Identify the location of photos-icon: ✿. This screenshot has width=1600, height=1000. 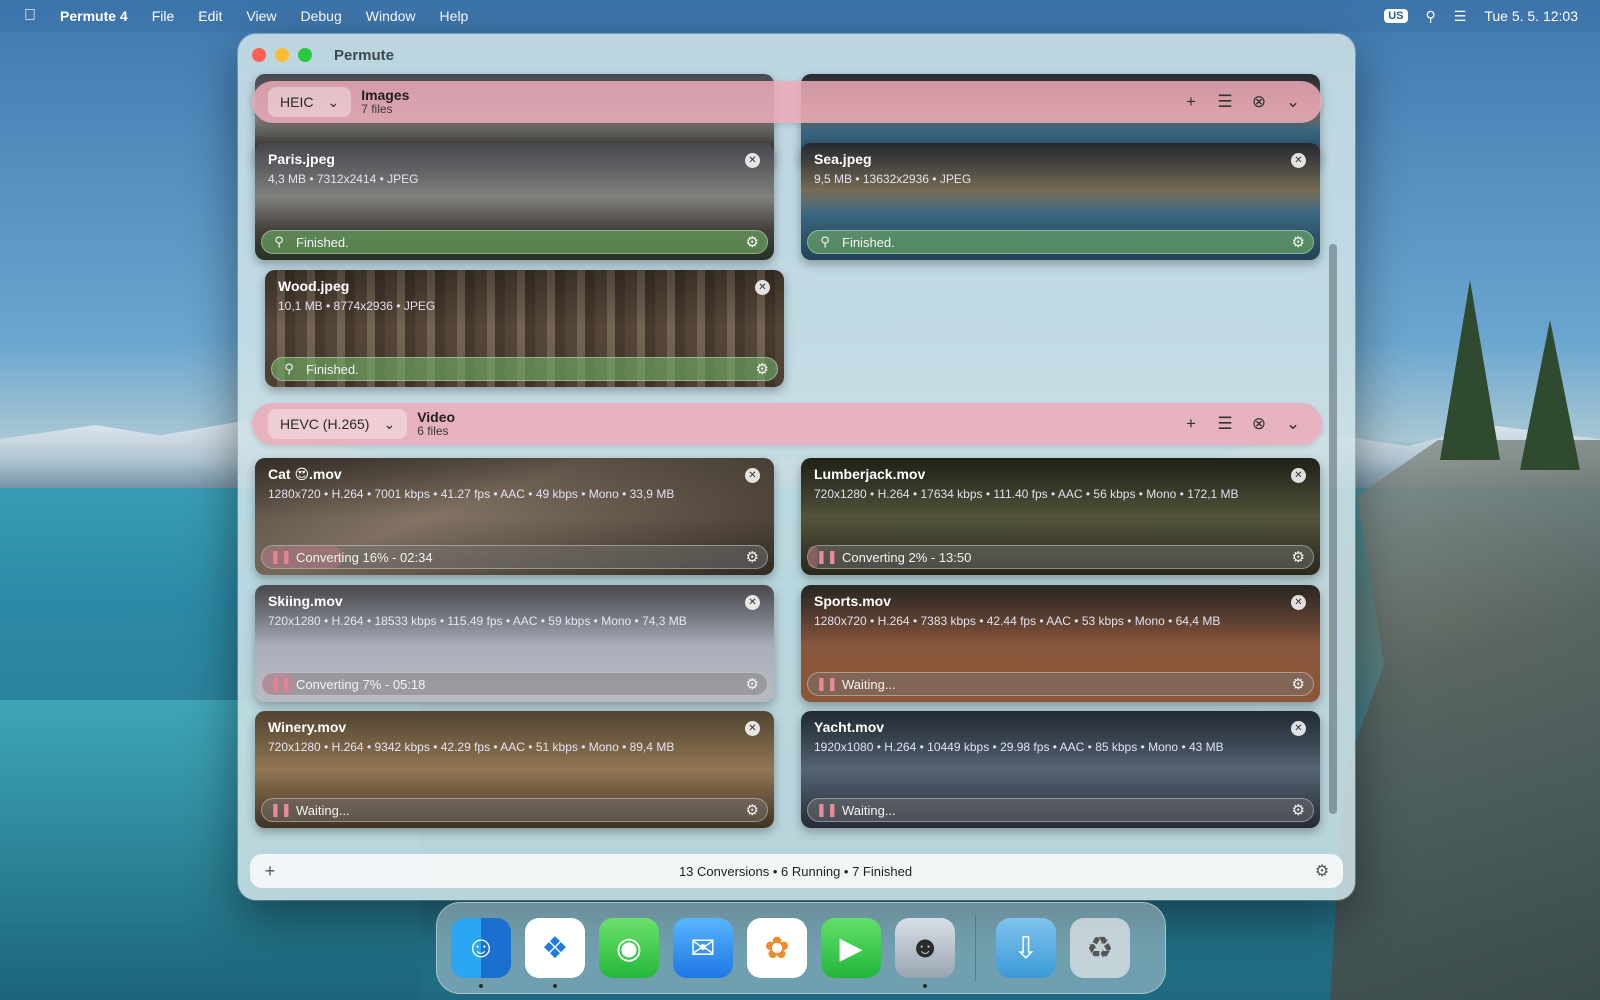
(777, 948).